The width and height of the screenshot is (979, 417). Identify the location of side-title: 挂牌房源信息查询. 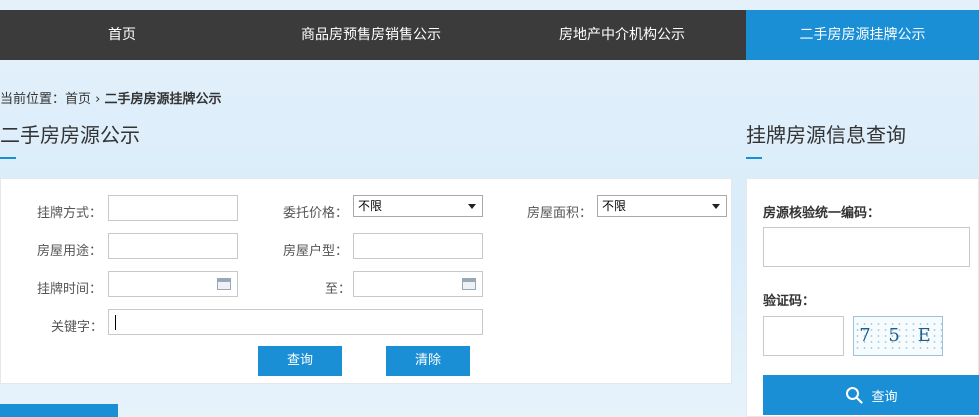
(826, 135).